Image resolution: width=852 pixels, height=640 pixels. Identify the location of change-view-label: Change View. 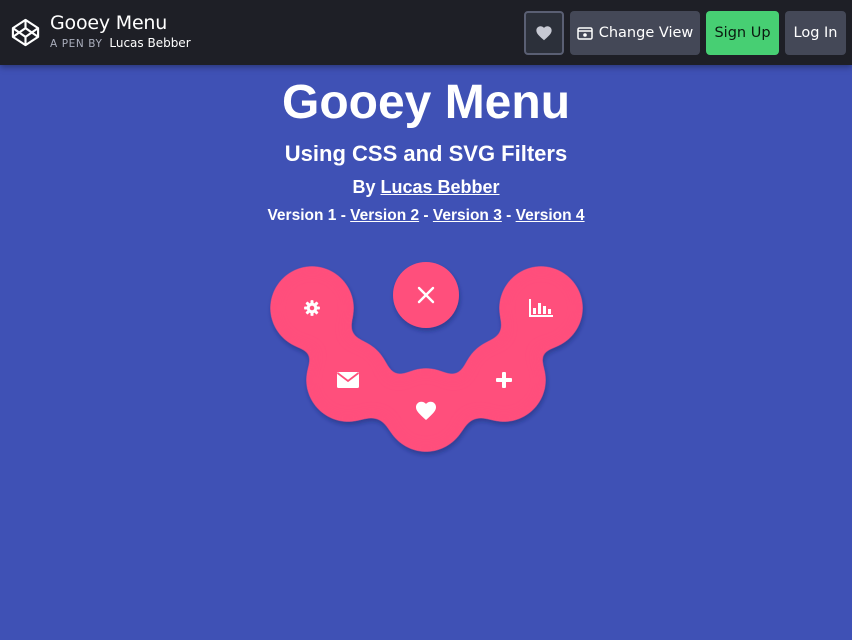
(646, 33).